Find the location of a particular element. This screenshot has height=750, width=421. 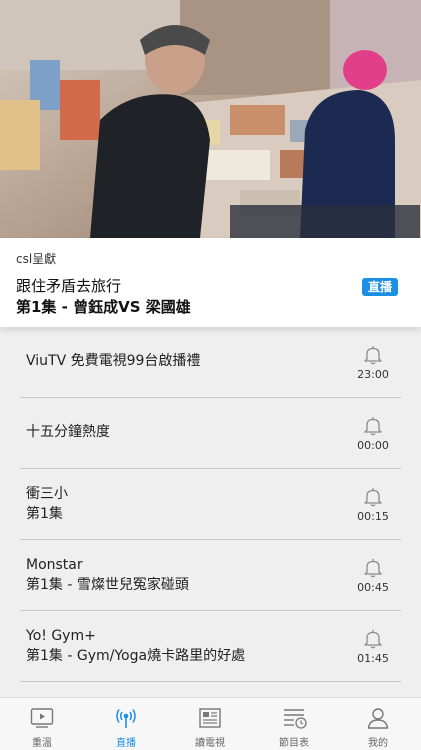

program-title: 跟住矛盾去旅行 is located at coordinates (69, 286).